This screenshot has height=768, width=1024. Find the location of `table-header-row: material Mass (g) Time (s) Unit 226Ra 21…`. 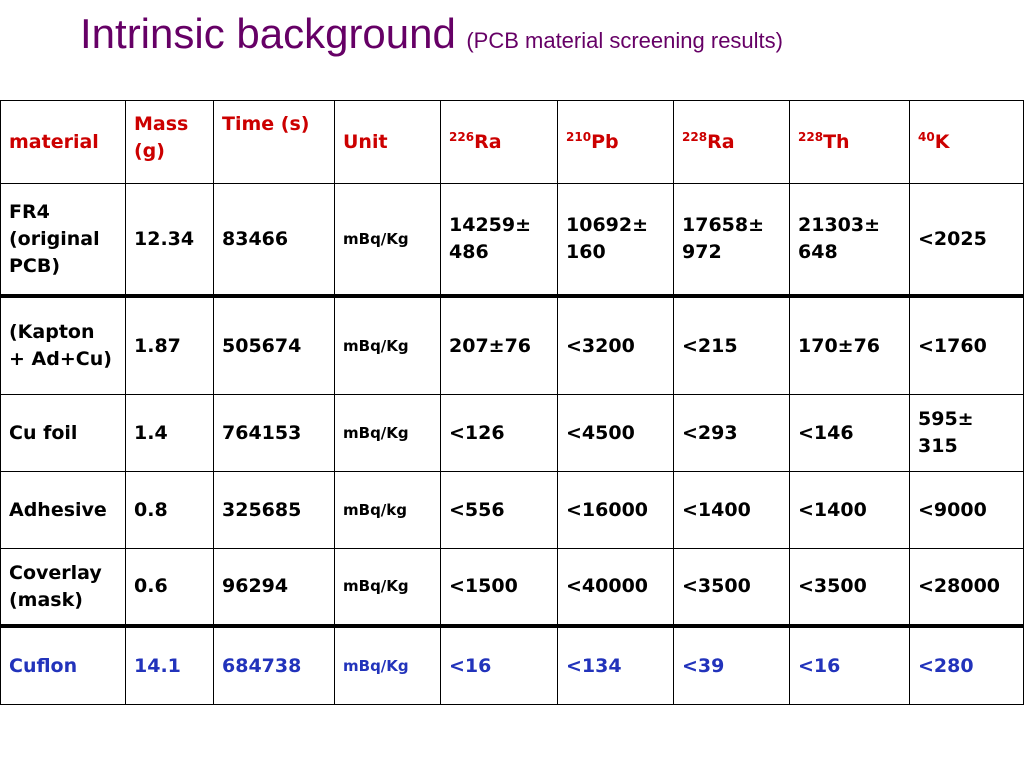

table-header-row: material Mass (g) Time (s) Unit 226Ra 21… is located at coordinates (512, 142).